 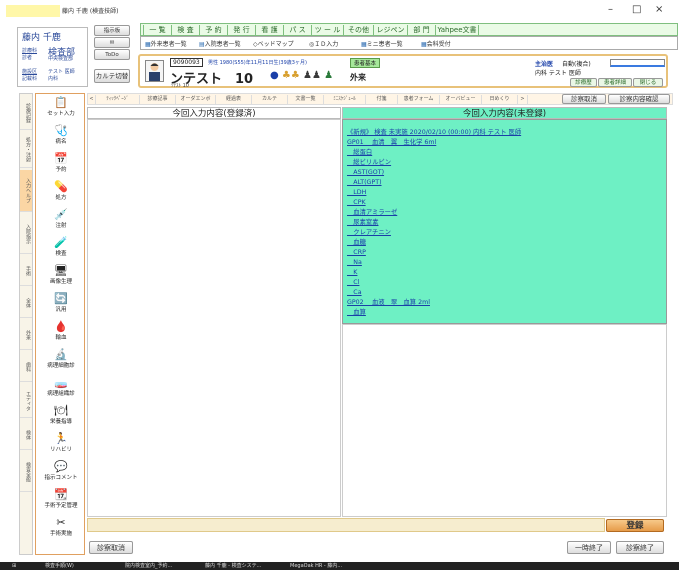 What do you see at coordinates (500, 99) in the screenshot?
I see `tab-daily: 日めくり` at bounding box center [500, 99].